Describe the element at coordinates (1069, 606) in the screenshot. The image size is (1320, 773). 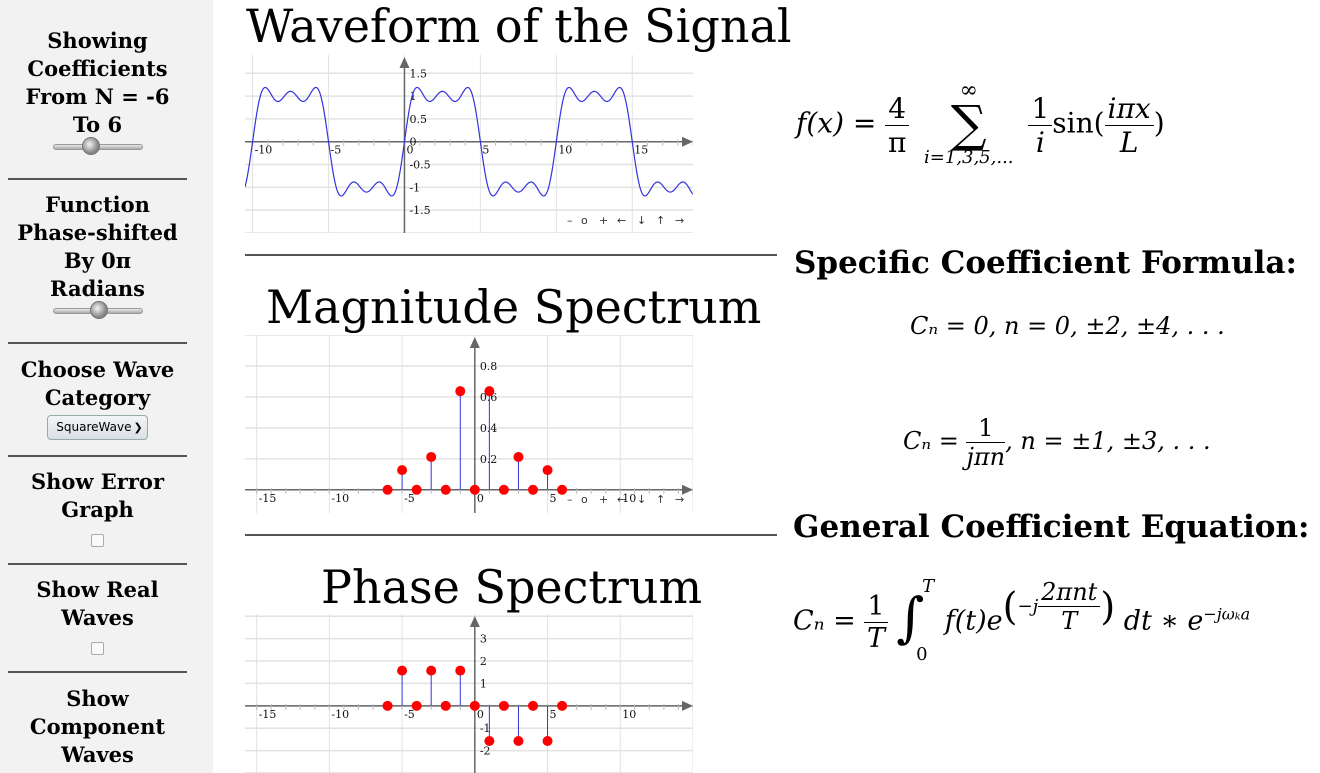
I see `exponent-fraction: 2πnt T` at that location.